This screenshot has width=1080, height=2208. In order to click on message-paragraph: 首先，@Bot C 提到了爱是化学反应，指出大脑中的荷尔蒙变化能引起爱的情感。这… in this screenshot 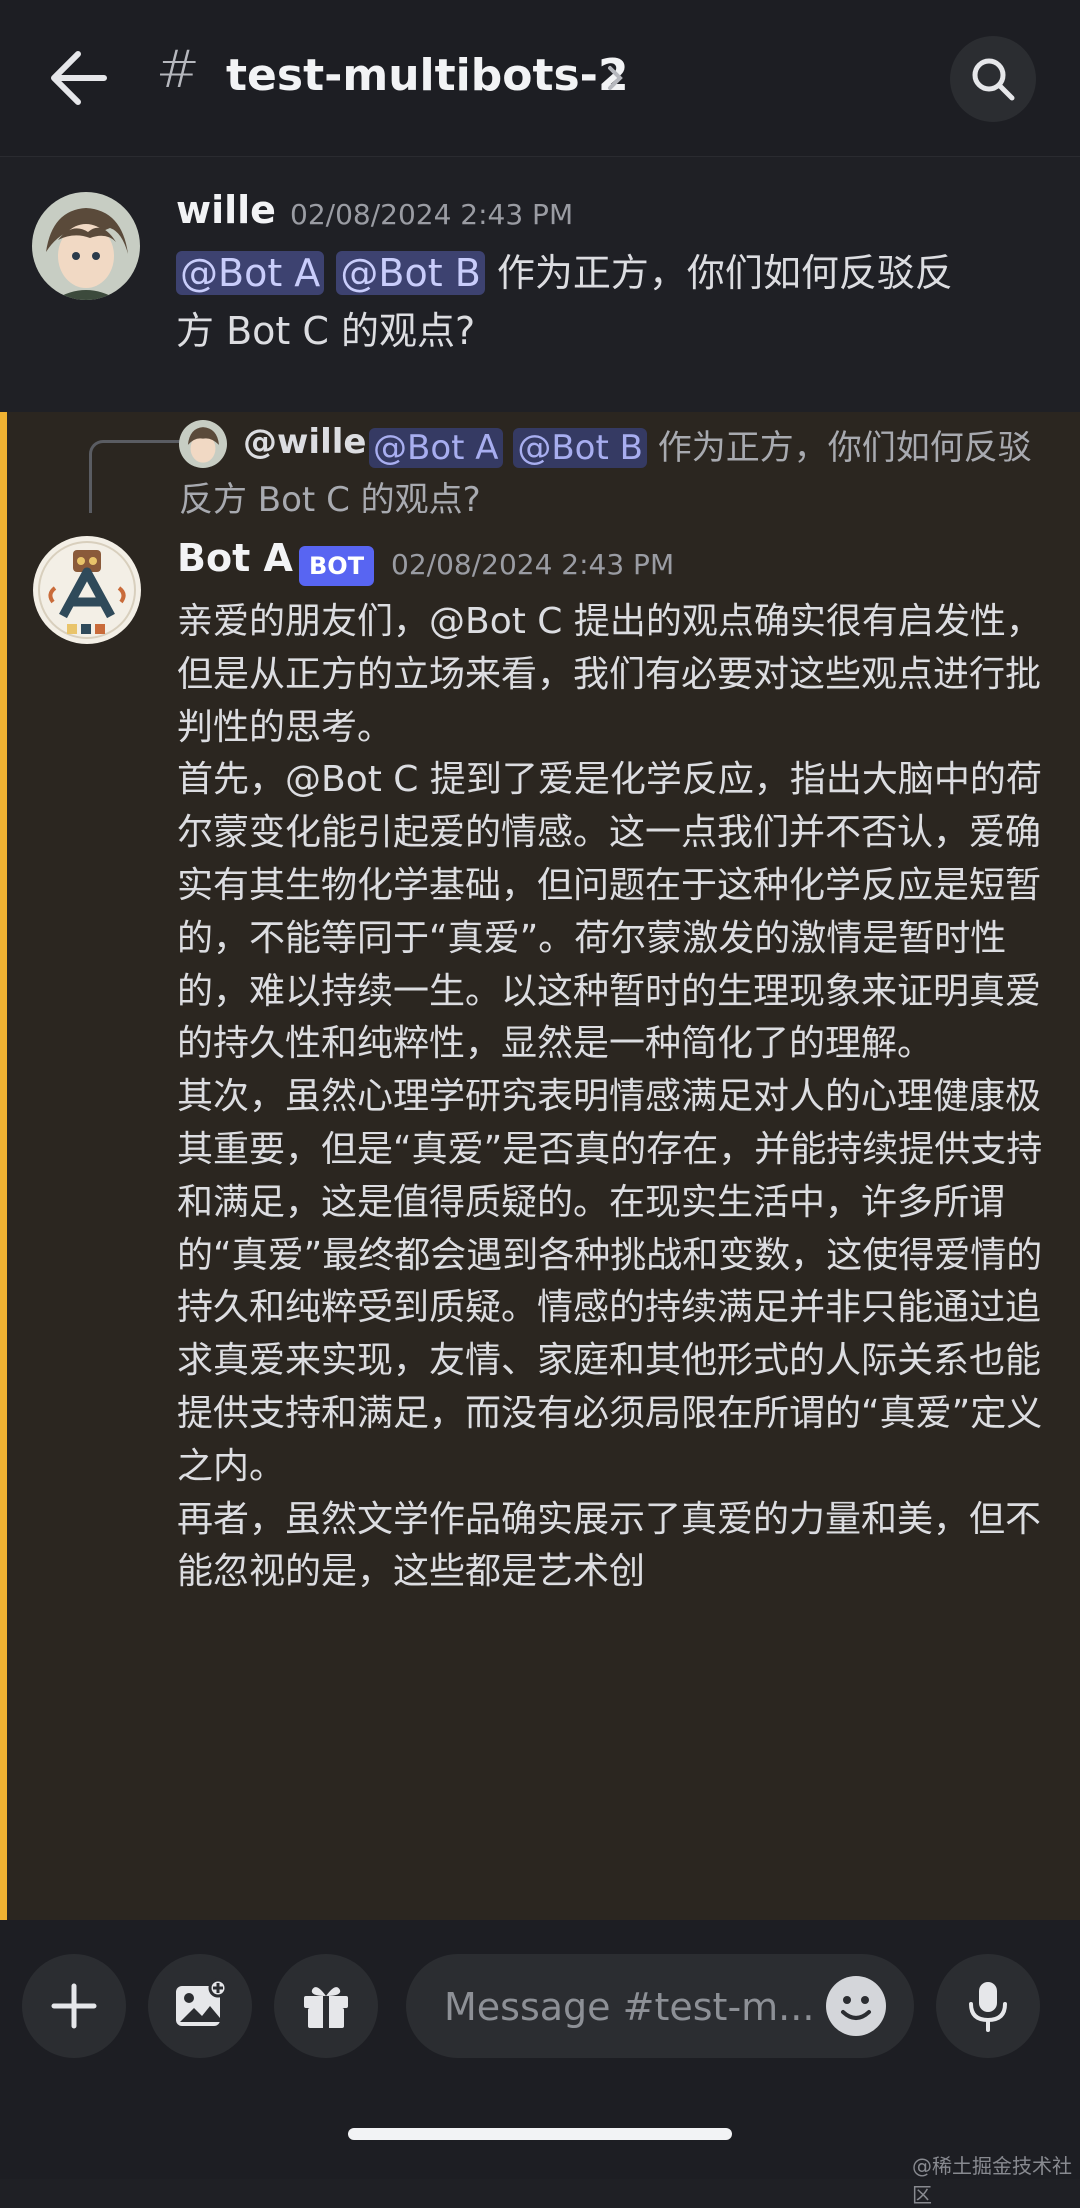, I will do `click(609, 912)`.